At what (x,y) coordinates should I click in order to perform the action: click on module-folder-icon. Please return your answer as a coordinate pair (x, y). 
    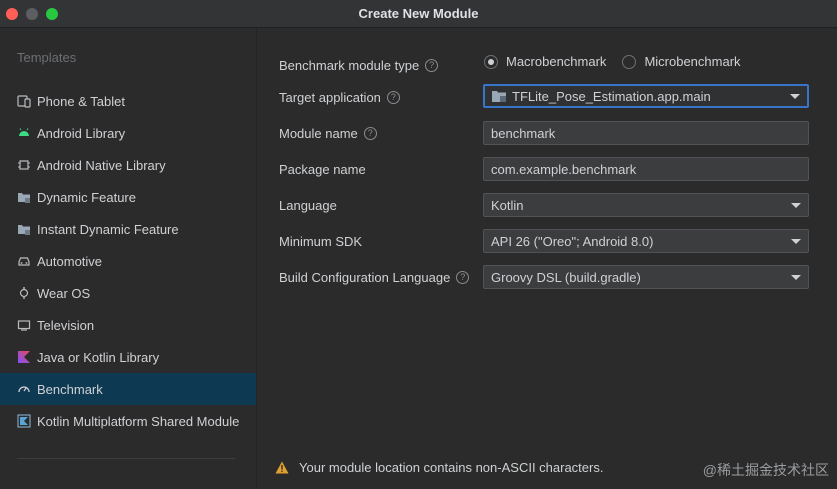
    Looking at the image, I should click on (499, 96).